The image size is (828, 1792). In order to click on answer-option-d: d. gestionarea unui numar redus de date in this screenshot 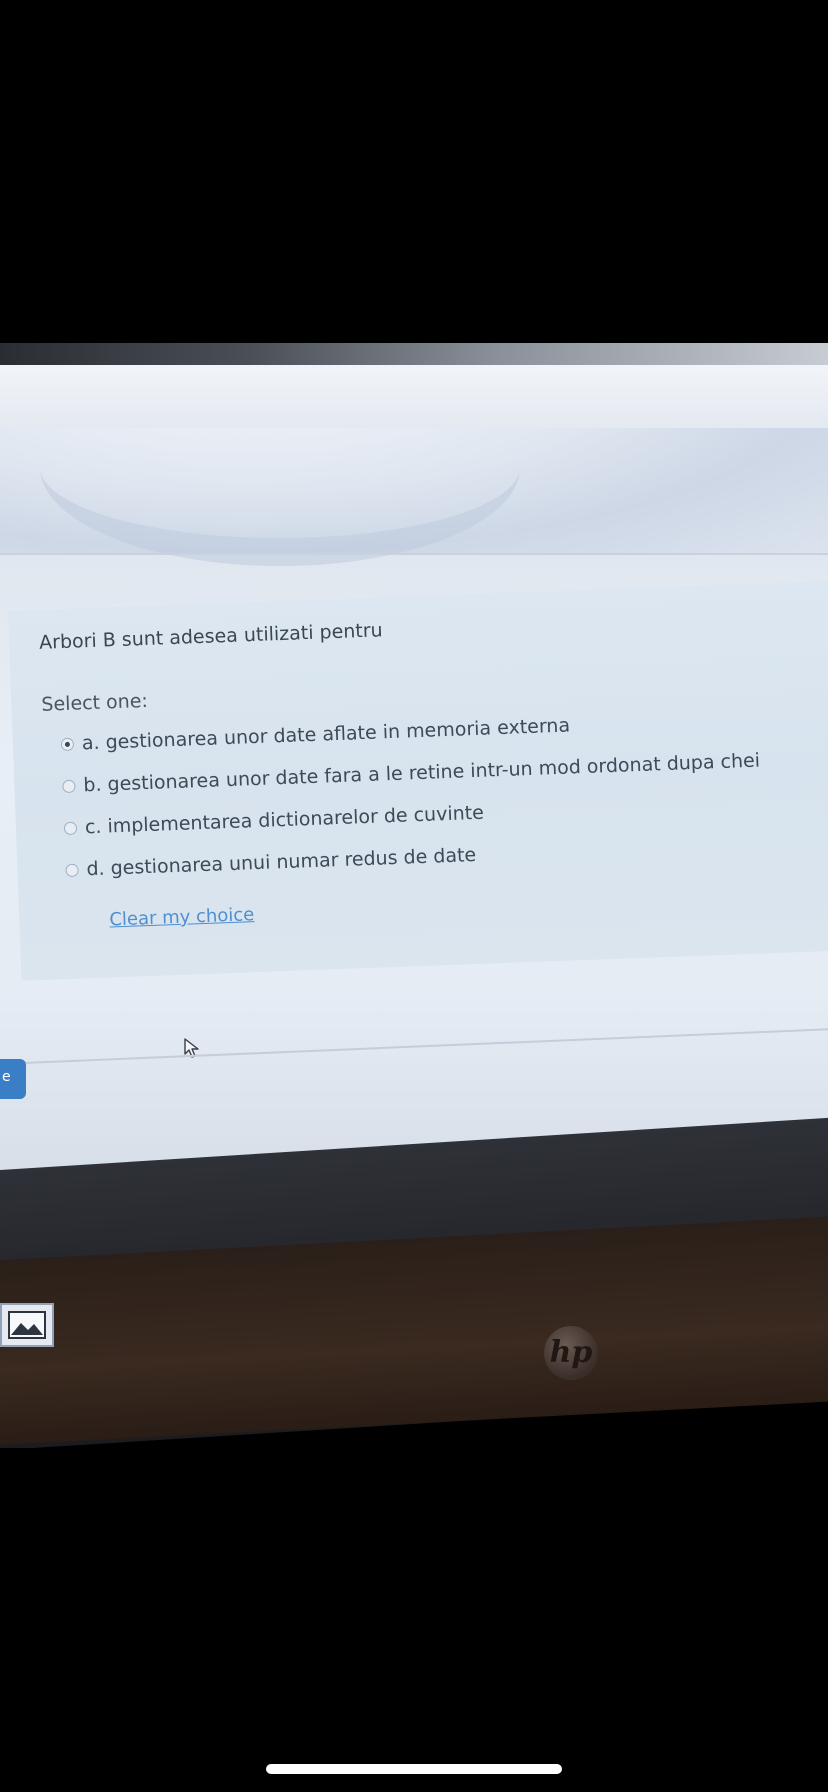, I will do `click(271, 862)`.